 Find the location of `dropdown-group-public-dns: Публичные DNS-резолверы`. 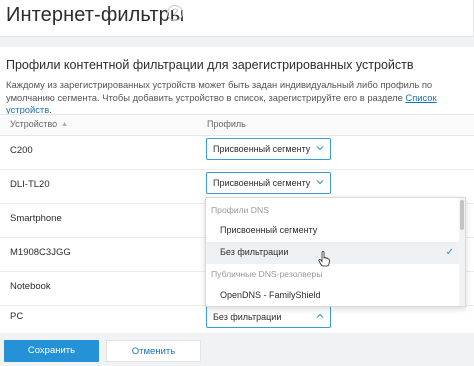

dropdown-group-public-dns: Публичные DNS-резолверы is located at coordinates (267, 274).